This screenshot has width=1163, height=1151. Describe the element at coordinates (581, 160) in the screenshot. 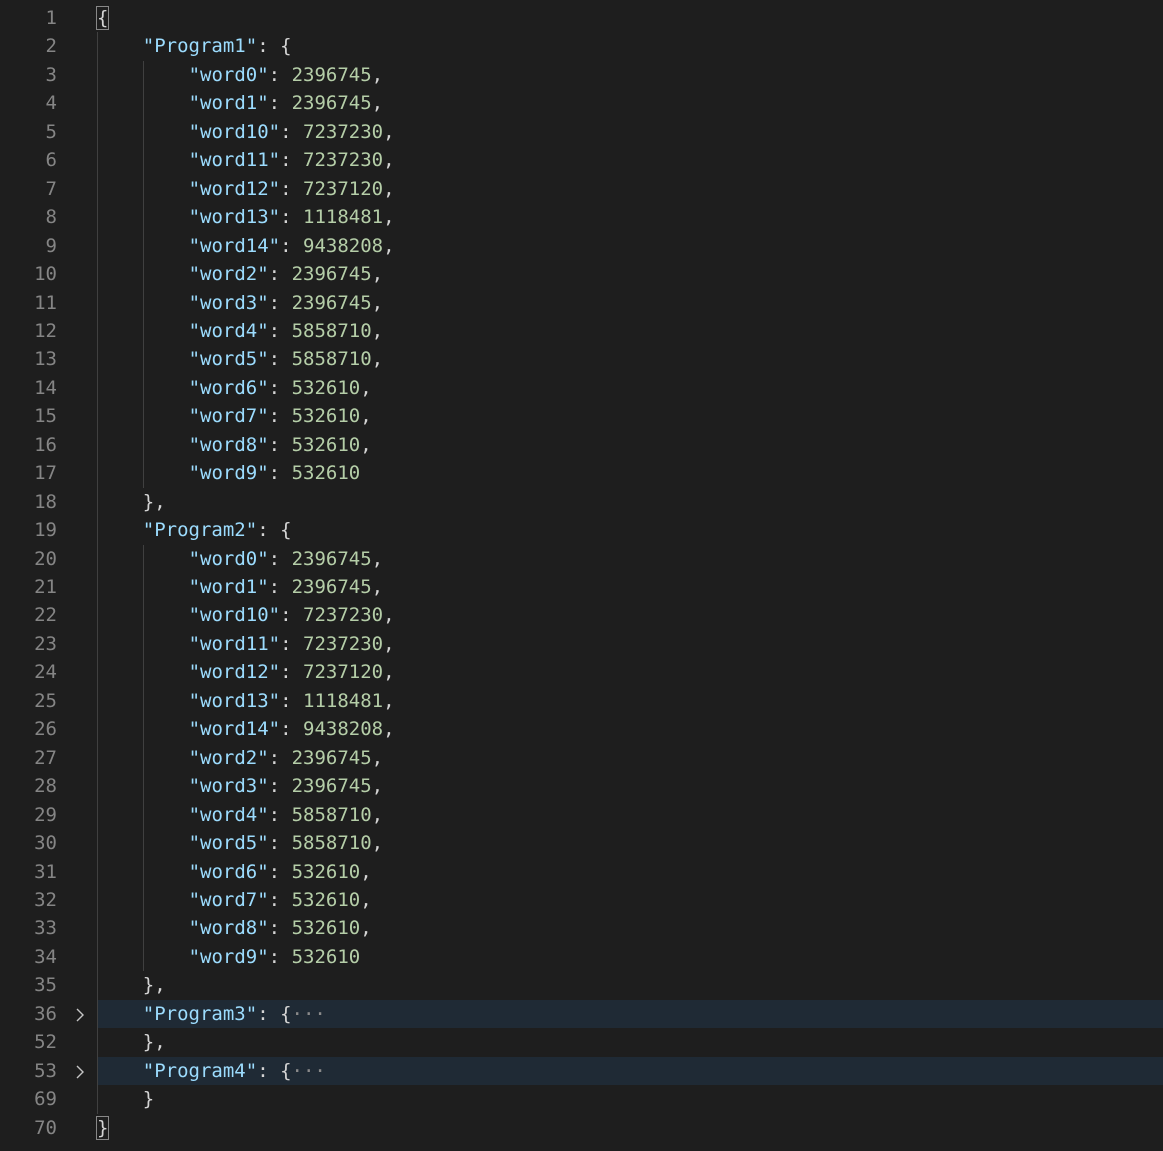

I see `code-line: 6 "word11": 7237230,` at that location.